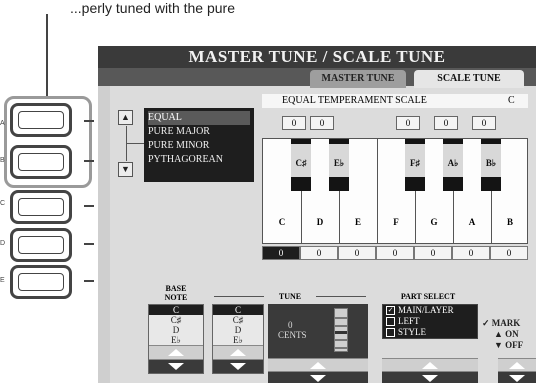 This screenshot has height=383, width=536. Describe the element at coordinates (390, 311) in the screenshot. I see `checkbox-checked-icon: ✓` at that location.